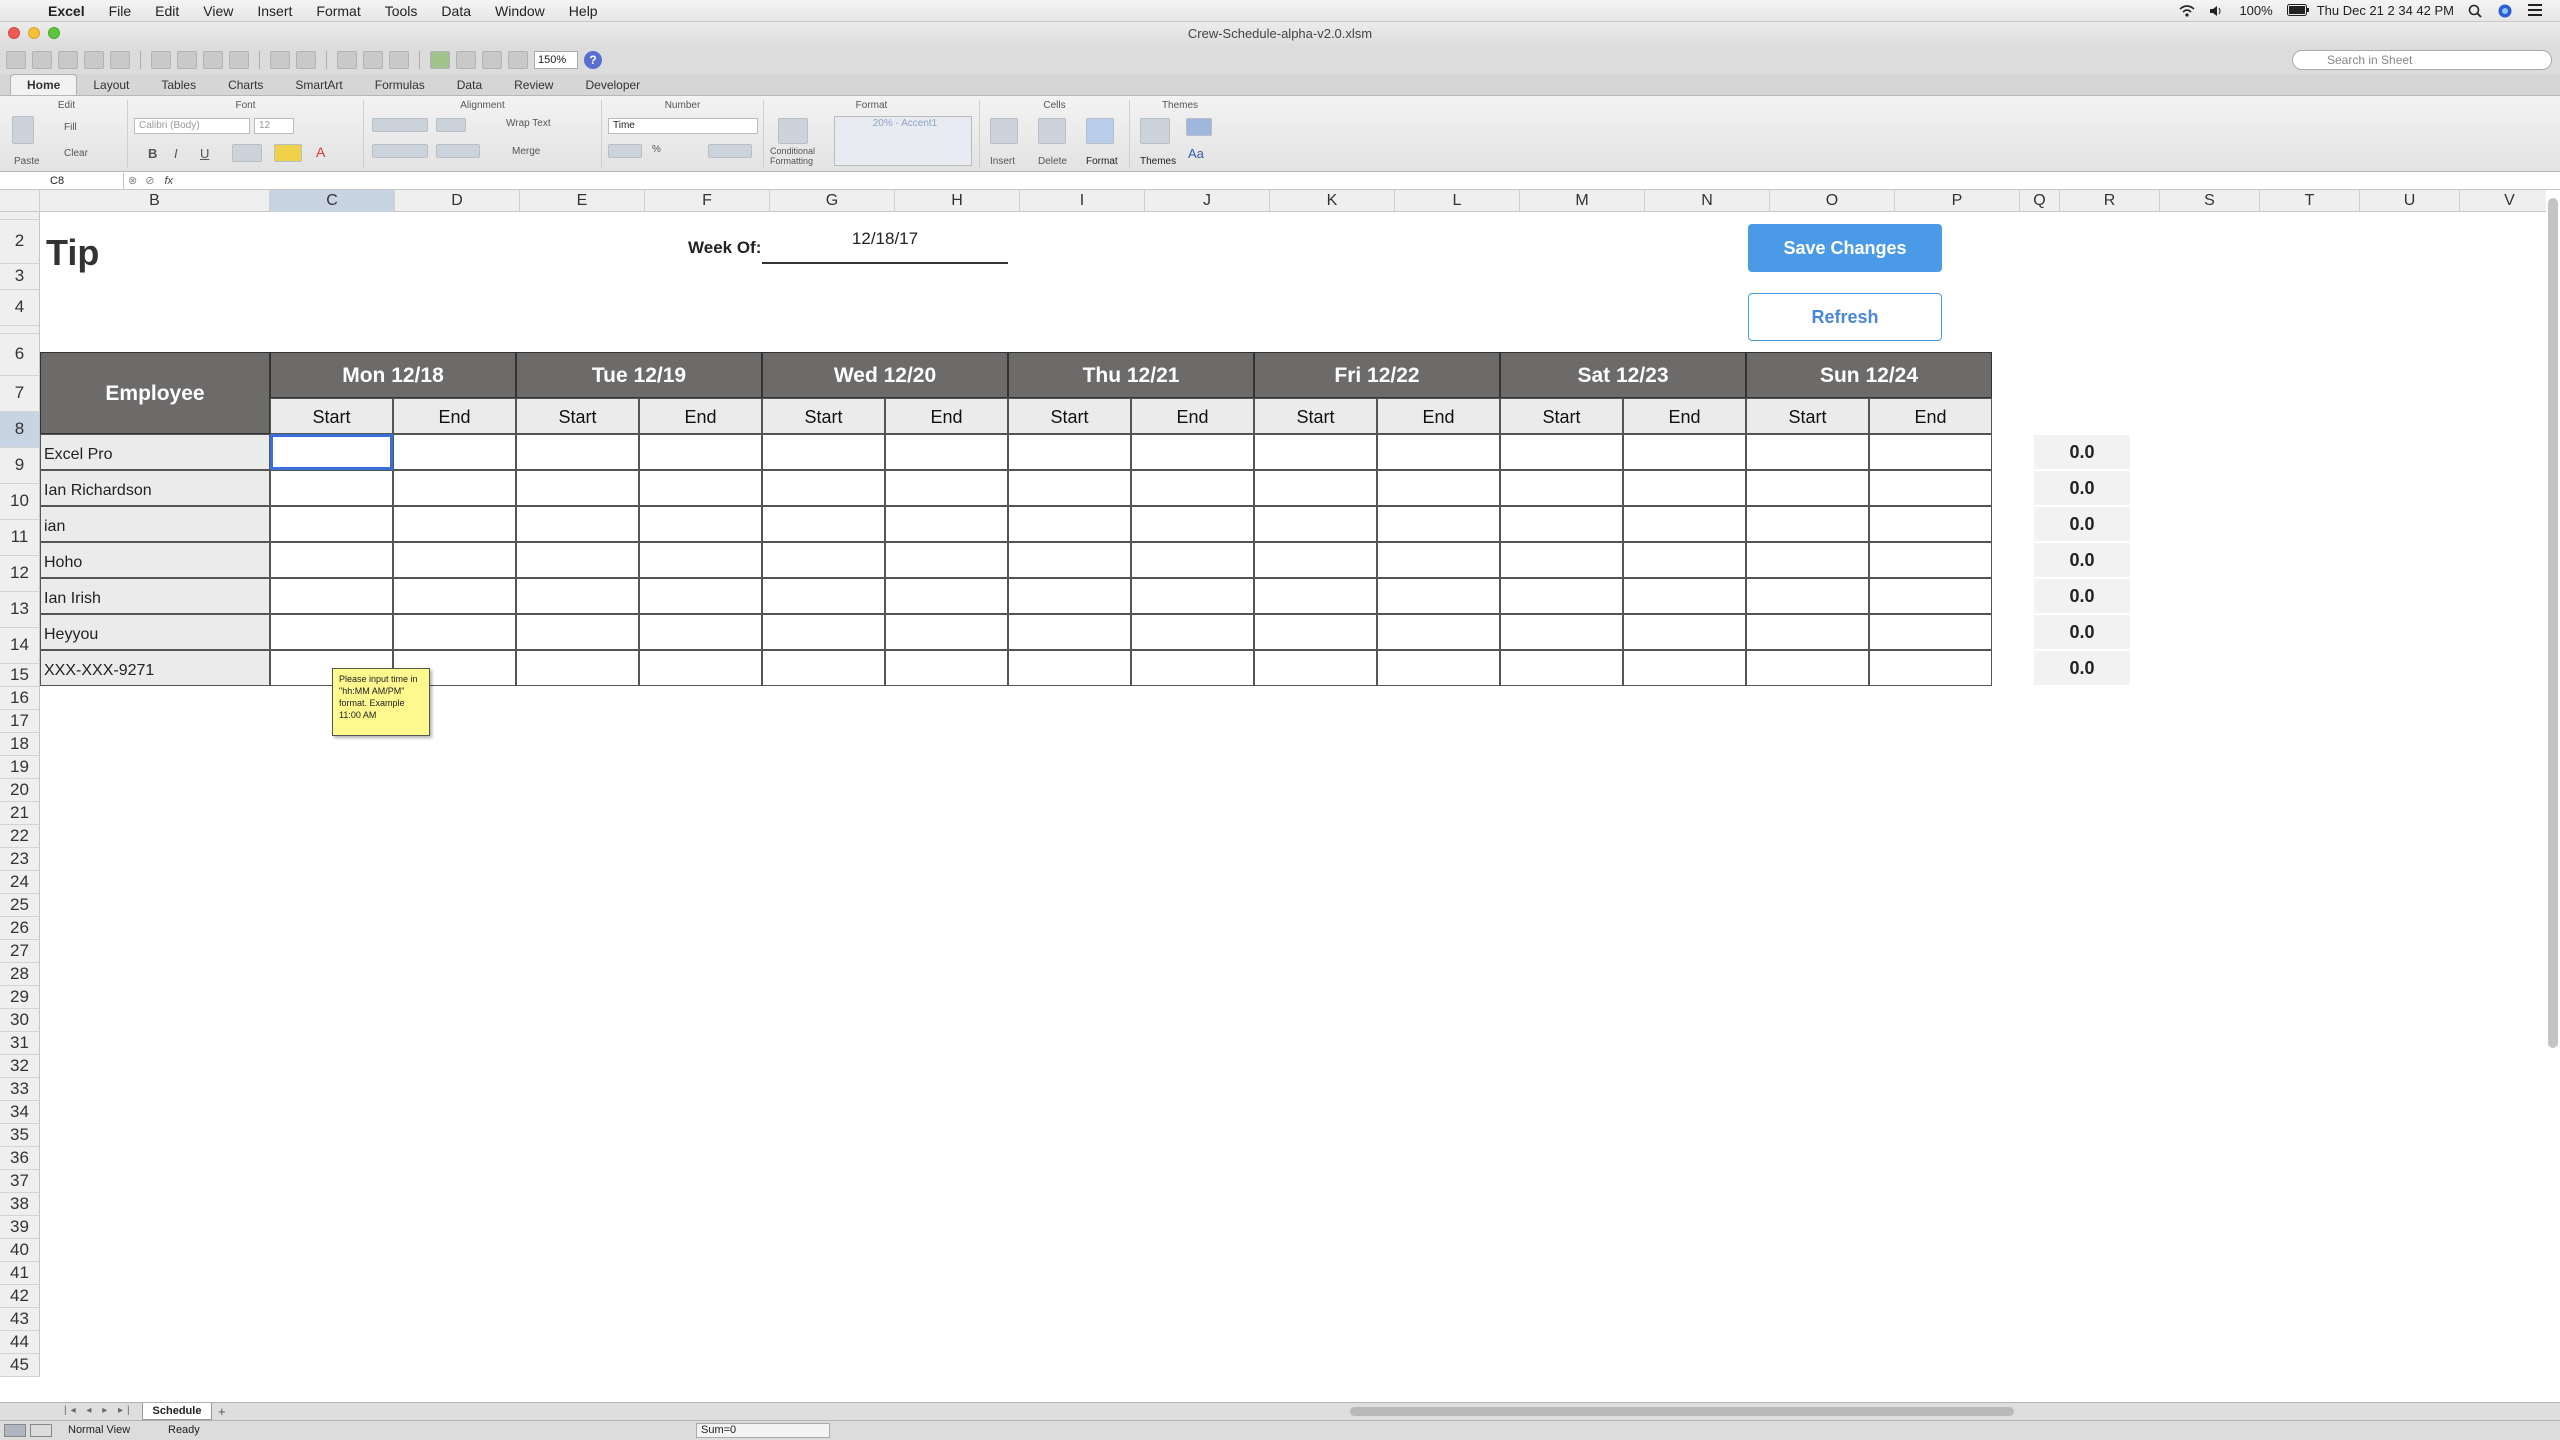  I want to click on row-header-15: 15, so click(20, 675).